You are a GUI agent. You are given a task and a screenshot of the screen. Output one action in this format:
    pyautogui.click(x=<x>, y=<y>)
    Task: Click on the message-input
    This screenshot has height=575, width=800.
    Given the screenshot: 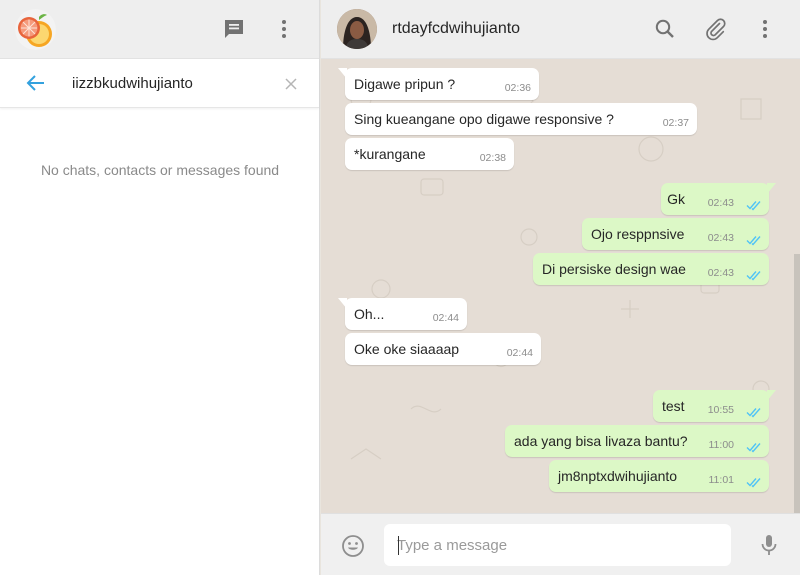 What is the action you would take?
    pyautogui.click(x=557, y=545)
    